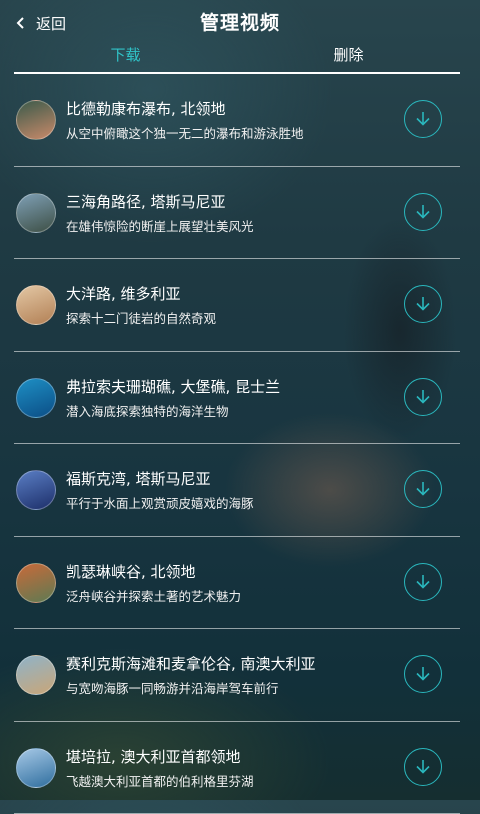  I want to click on header: 返回 管理视频, so click(240, 23).